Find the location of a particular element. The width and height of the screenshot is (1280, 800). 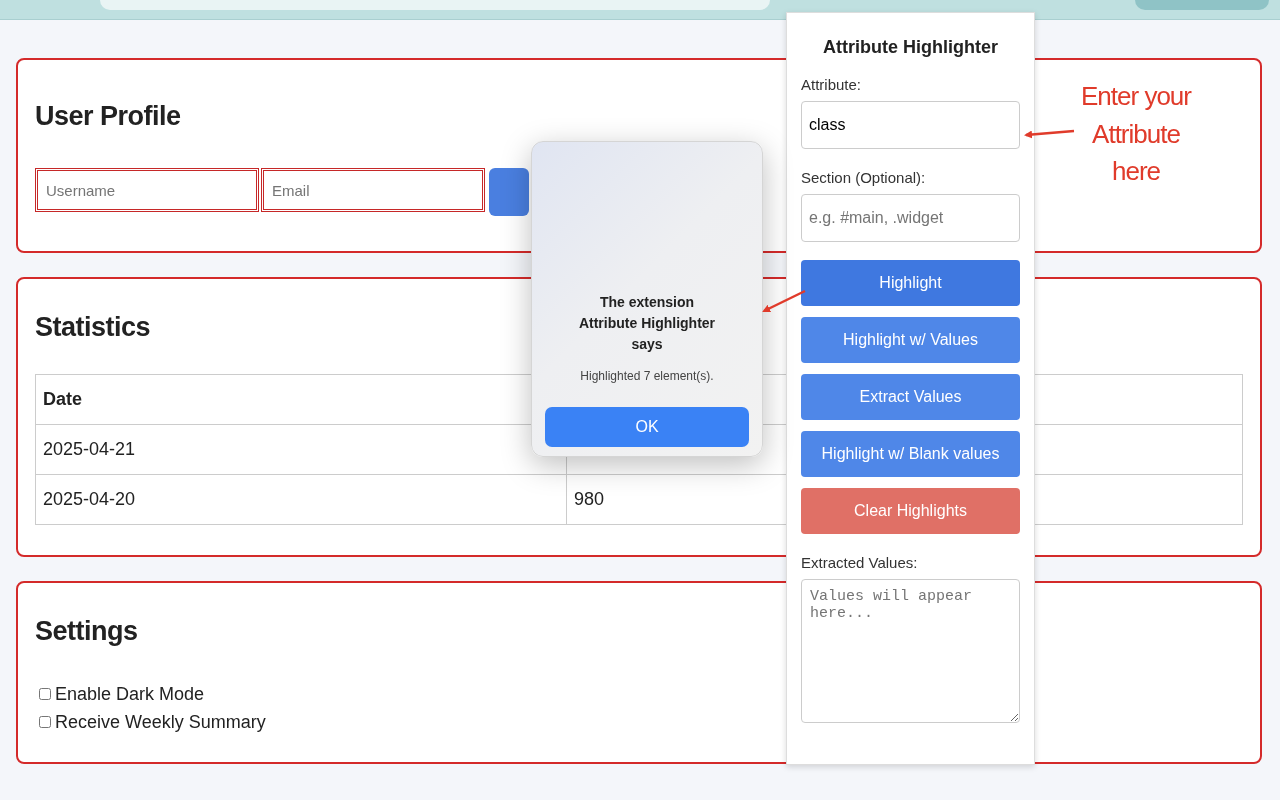

address-bar is located at coordinates (435, 5).